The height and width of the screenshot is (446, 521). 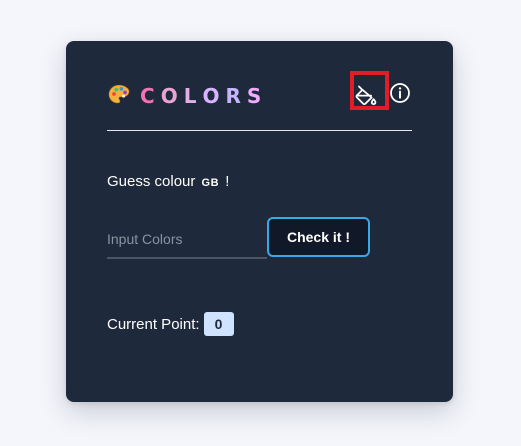 What do you see at coordinates (193, 96) in the screenshot?
I see `title-letter: L` at bounding box center [193, 96].